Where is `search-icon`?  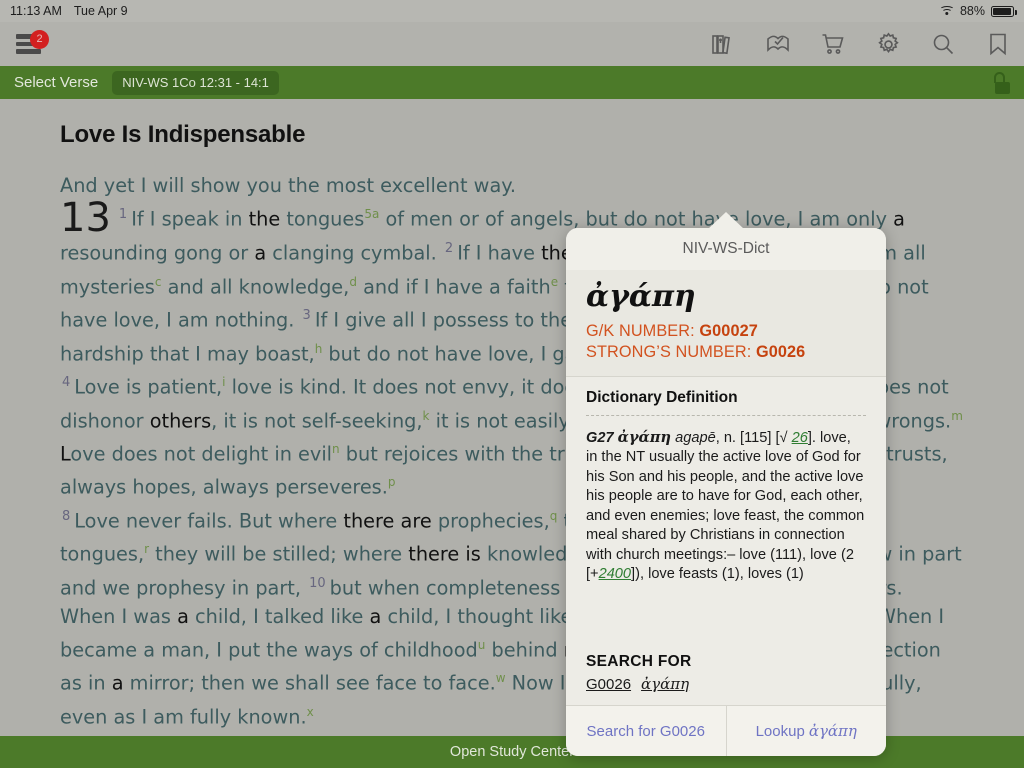 search-icon is located at coordinates (943, 44).